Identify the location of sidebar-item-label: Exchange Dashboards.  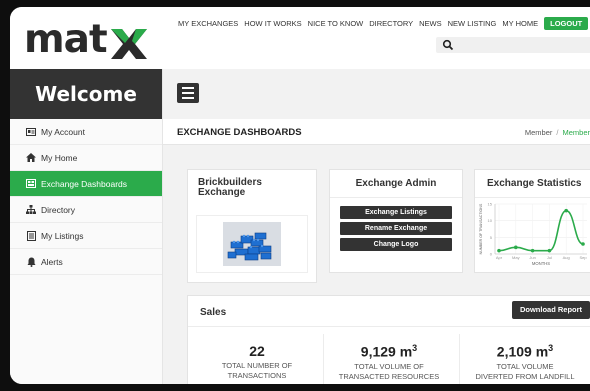
(84, 183).